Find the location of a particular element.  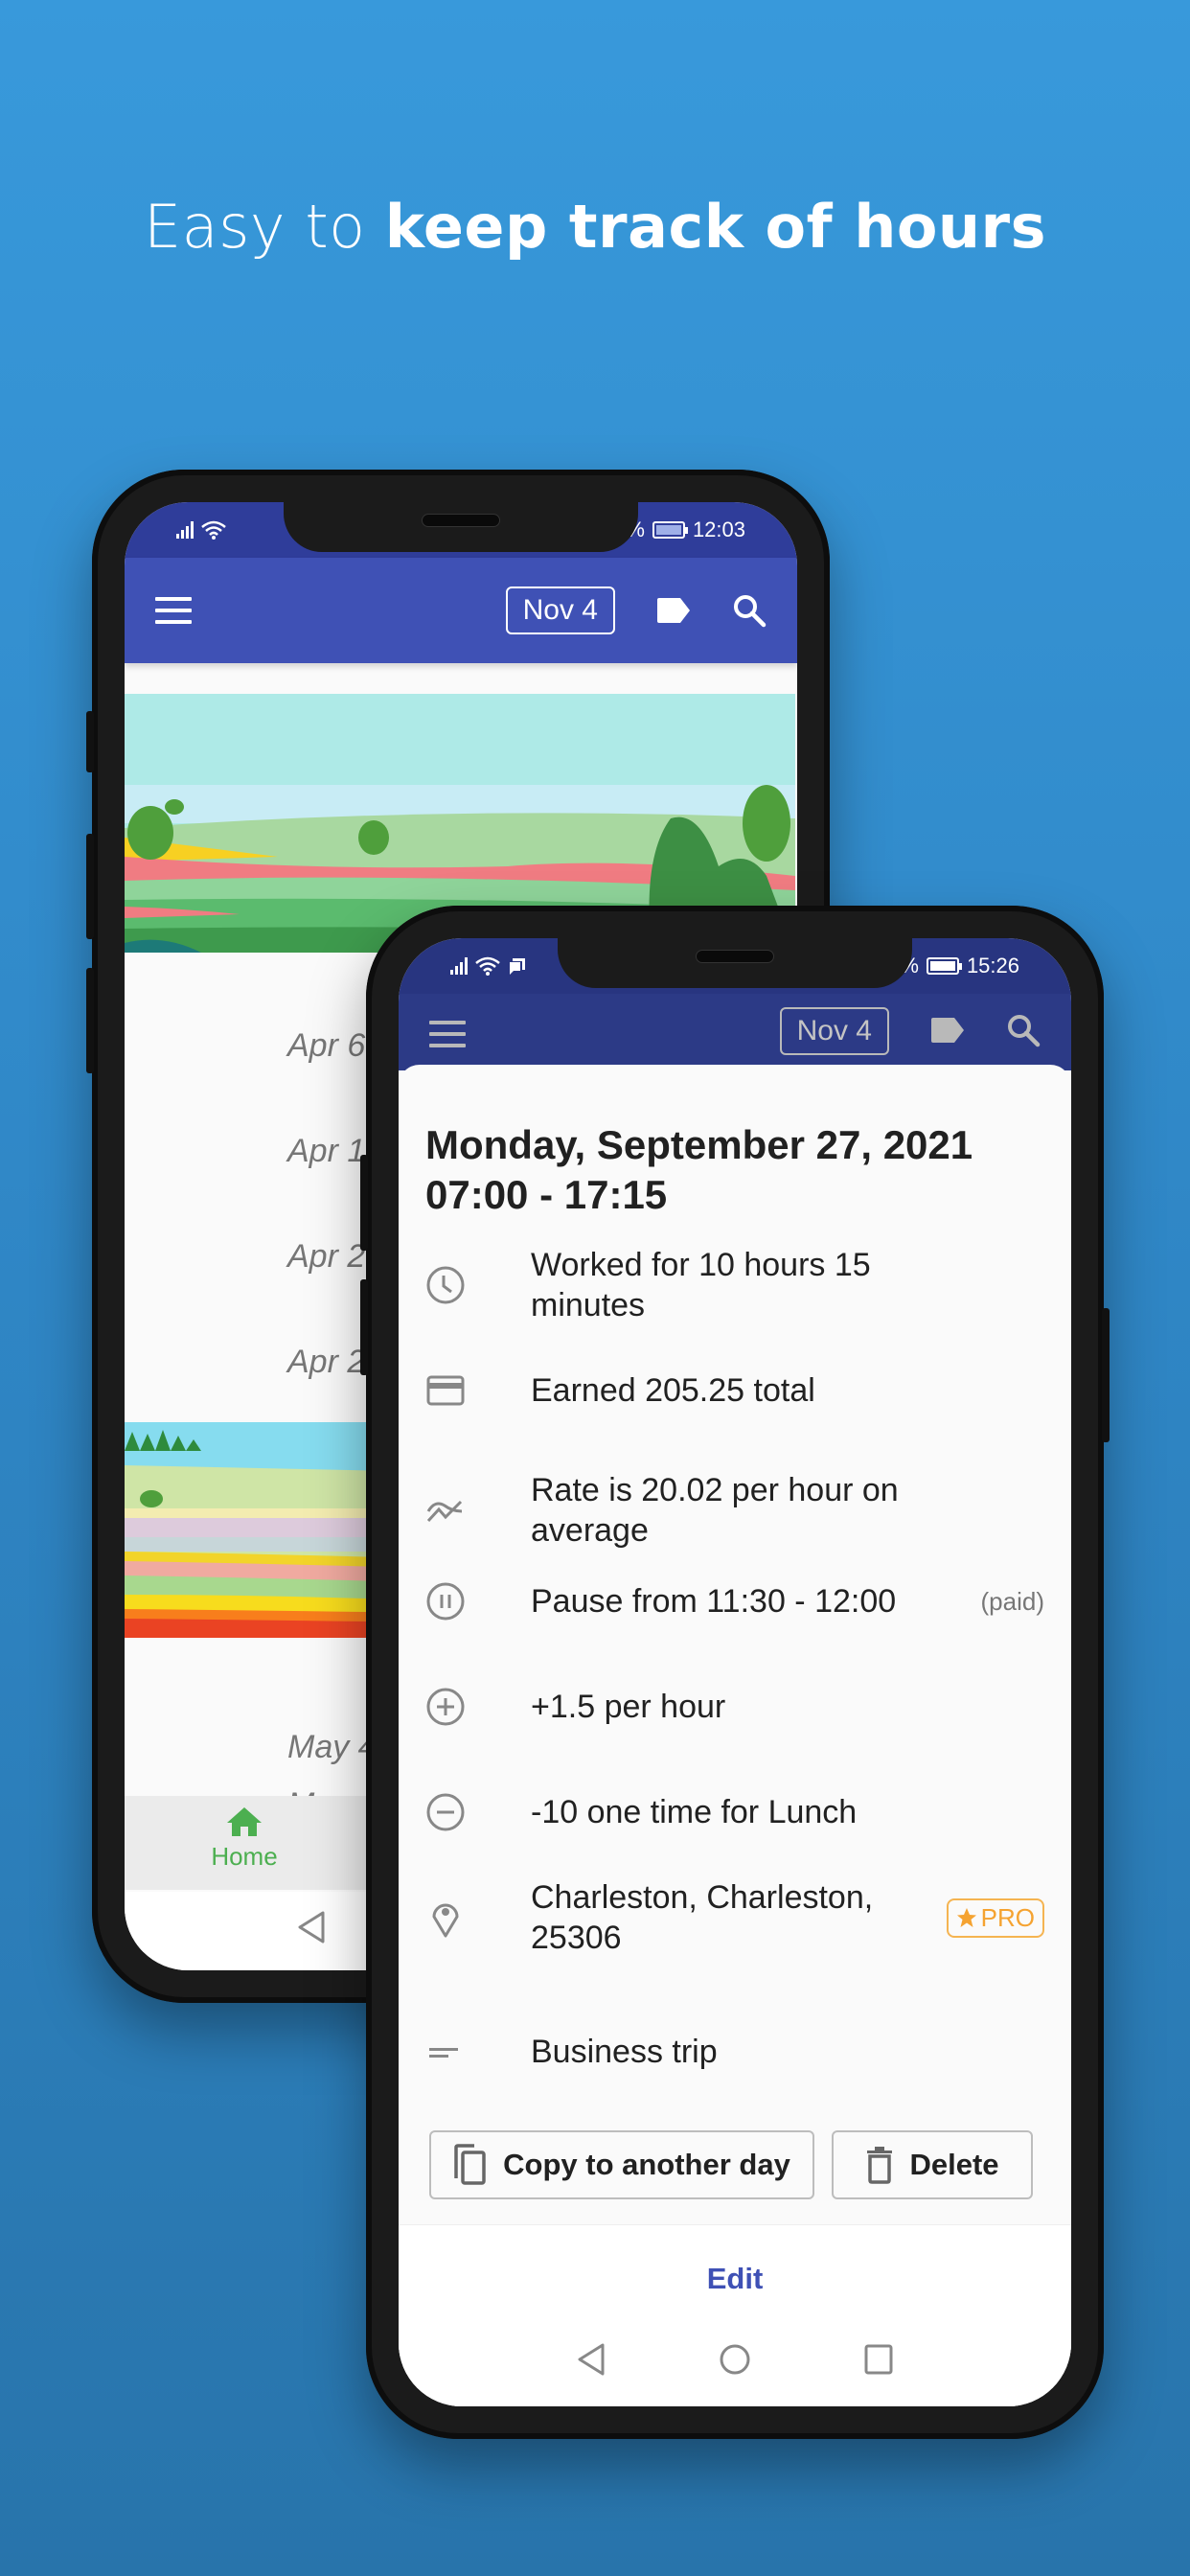

plus-circle-icon is located at coordinates (445, 1707).